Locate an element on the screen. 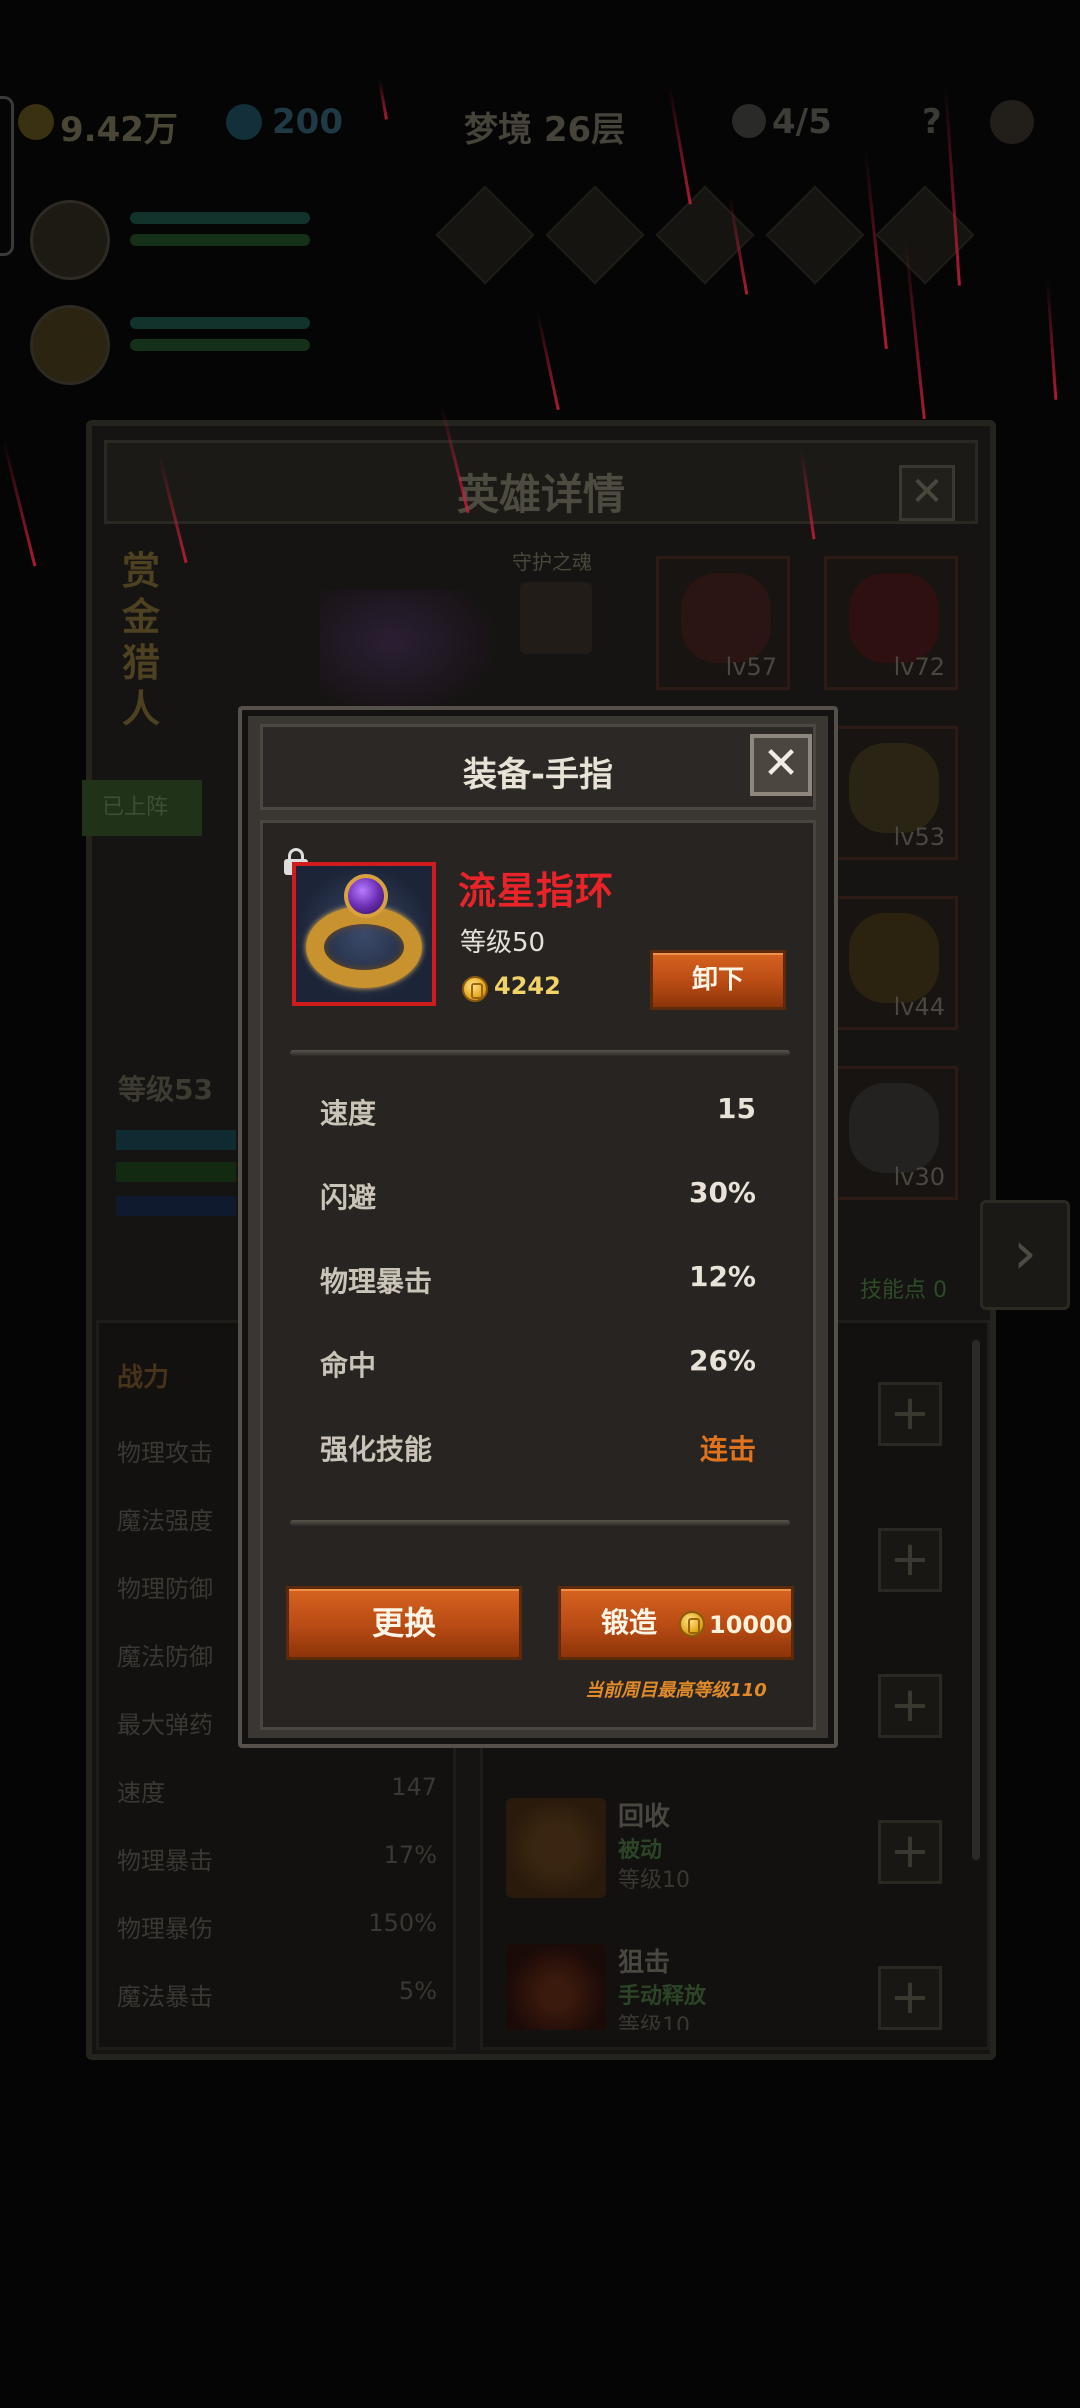 Image resolution: width=1080 pixels, height=2408 pixels. crosshair-icon is located at coordinates (556, 1987).